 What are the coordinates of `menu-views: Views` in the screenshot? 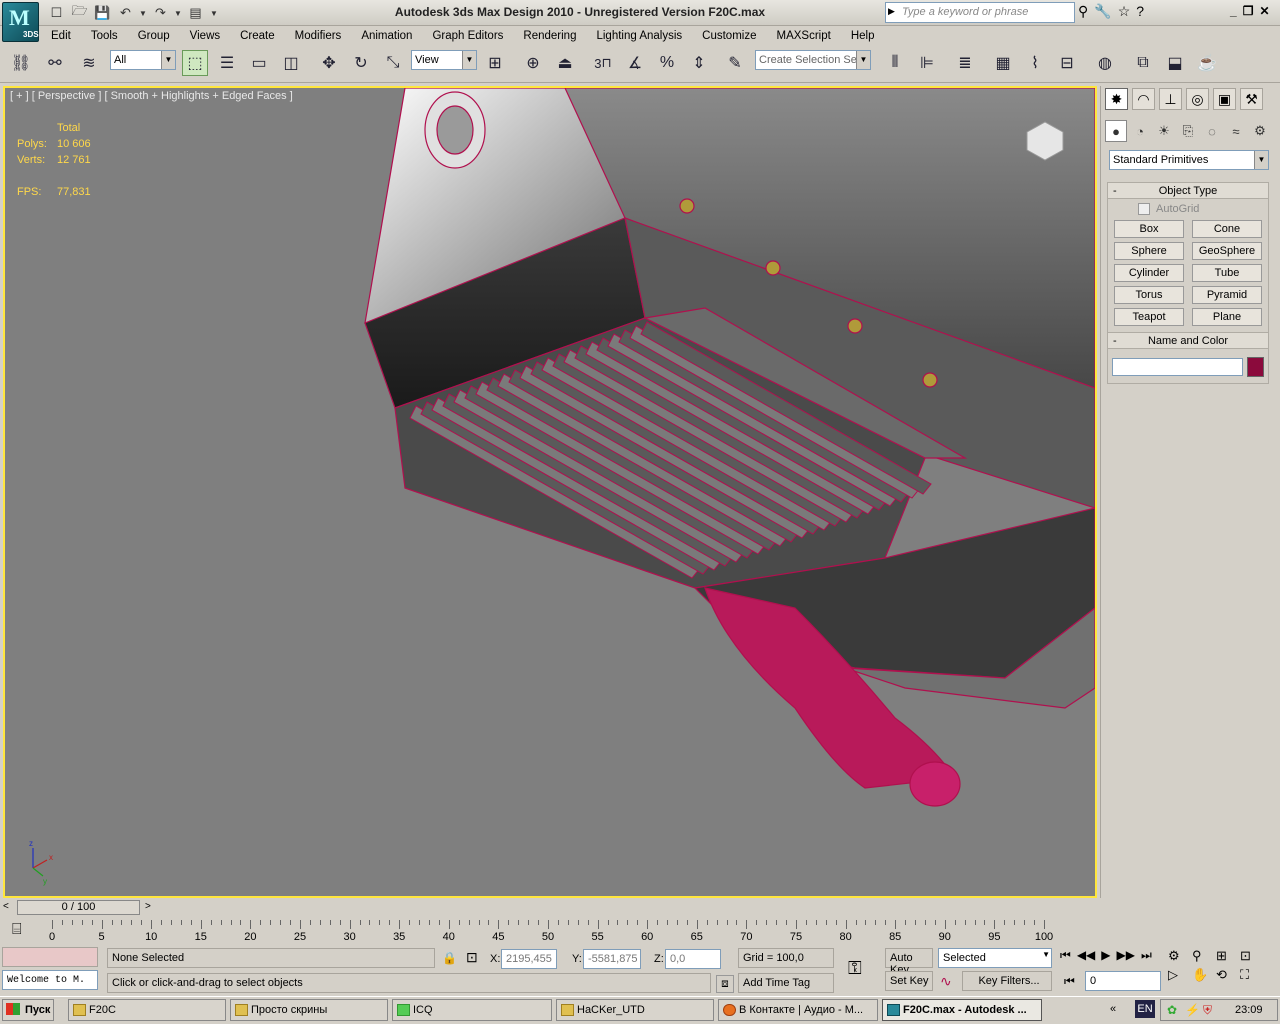 It's located at (204, 36).